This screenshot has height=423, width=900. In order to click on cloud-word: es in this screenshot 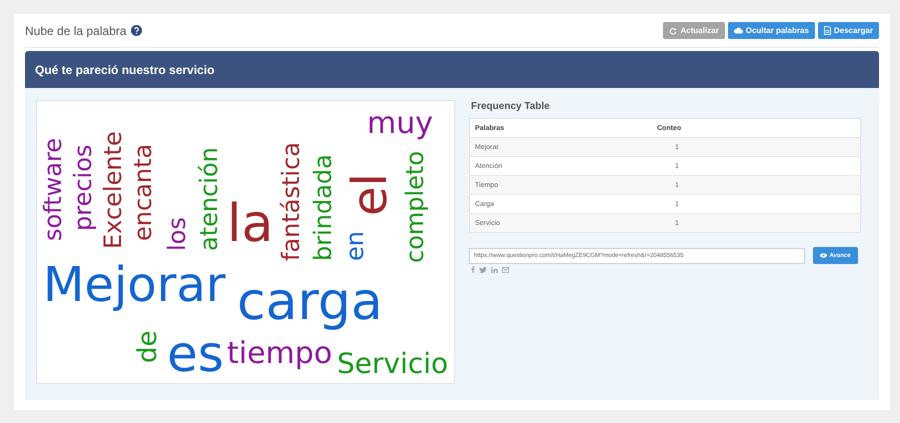, I will do `click(195, 354)`.